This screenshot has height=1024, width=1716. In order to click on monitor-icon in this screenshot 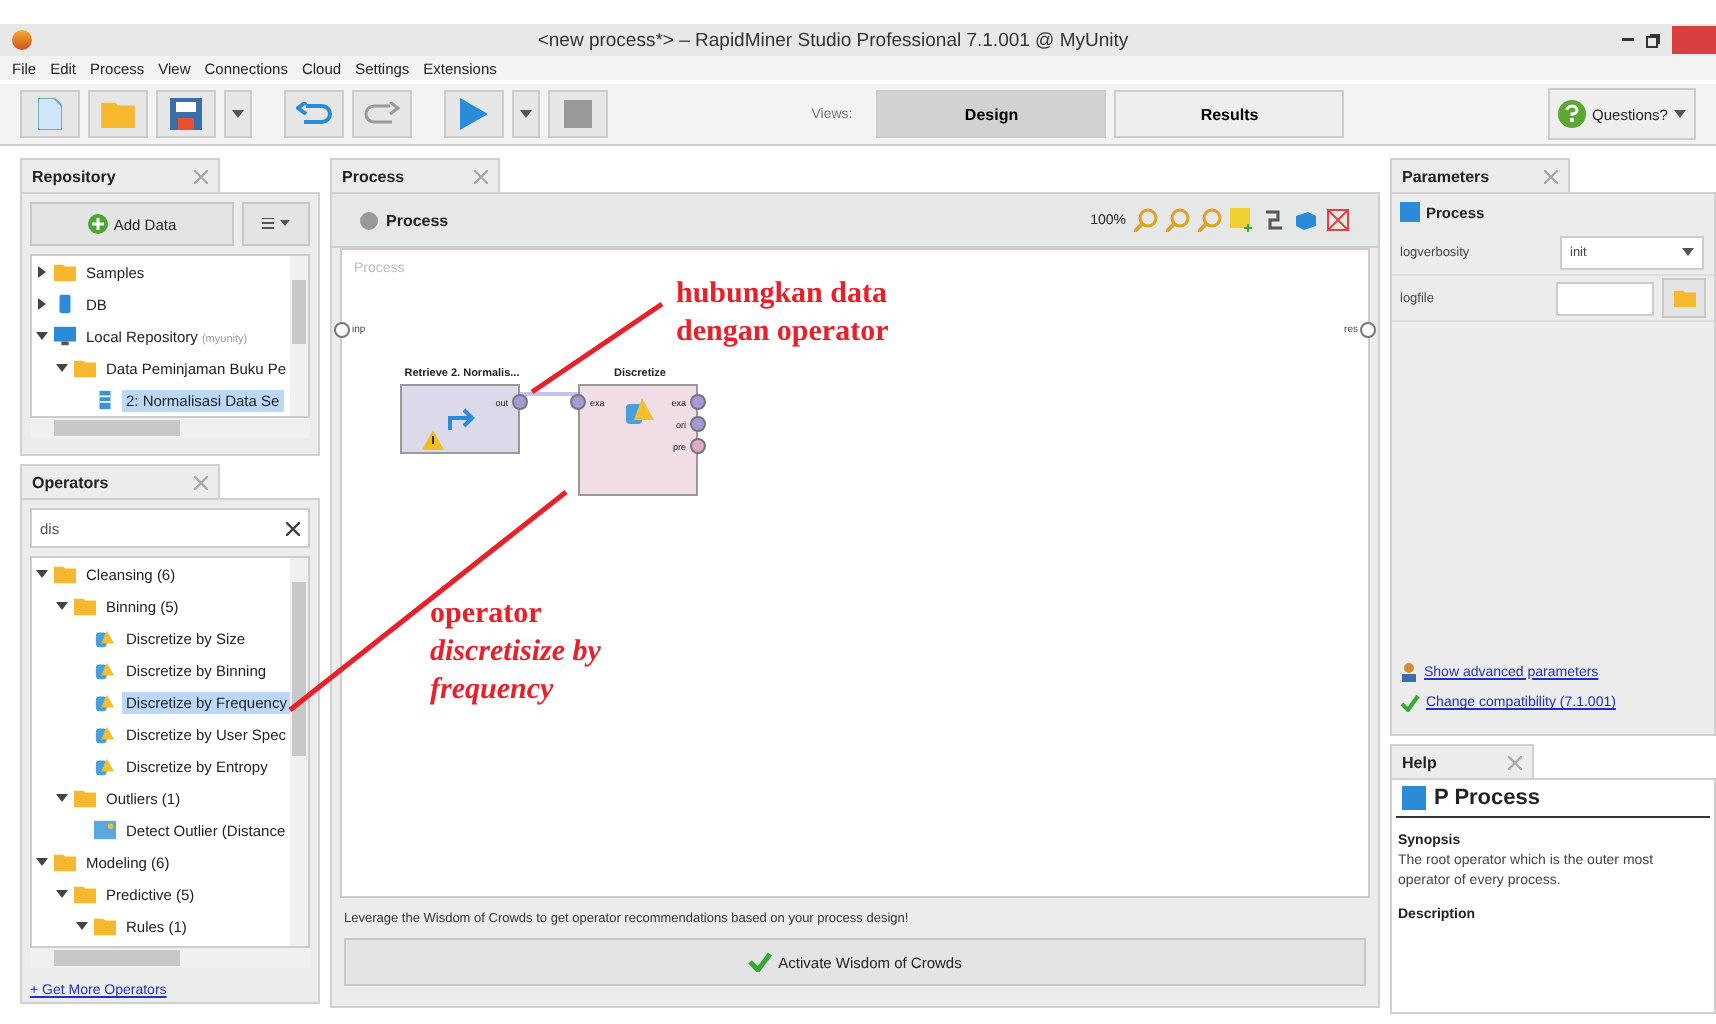, I will do `click(65, 336)`.